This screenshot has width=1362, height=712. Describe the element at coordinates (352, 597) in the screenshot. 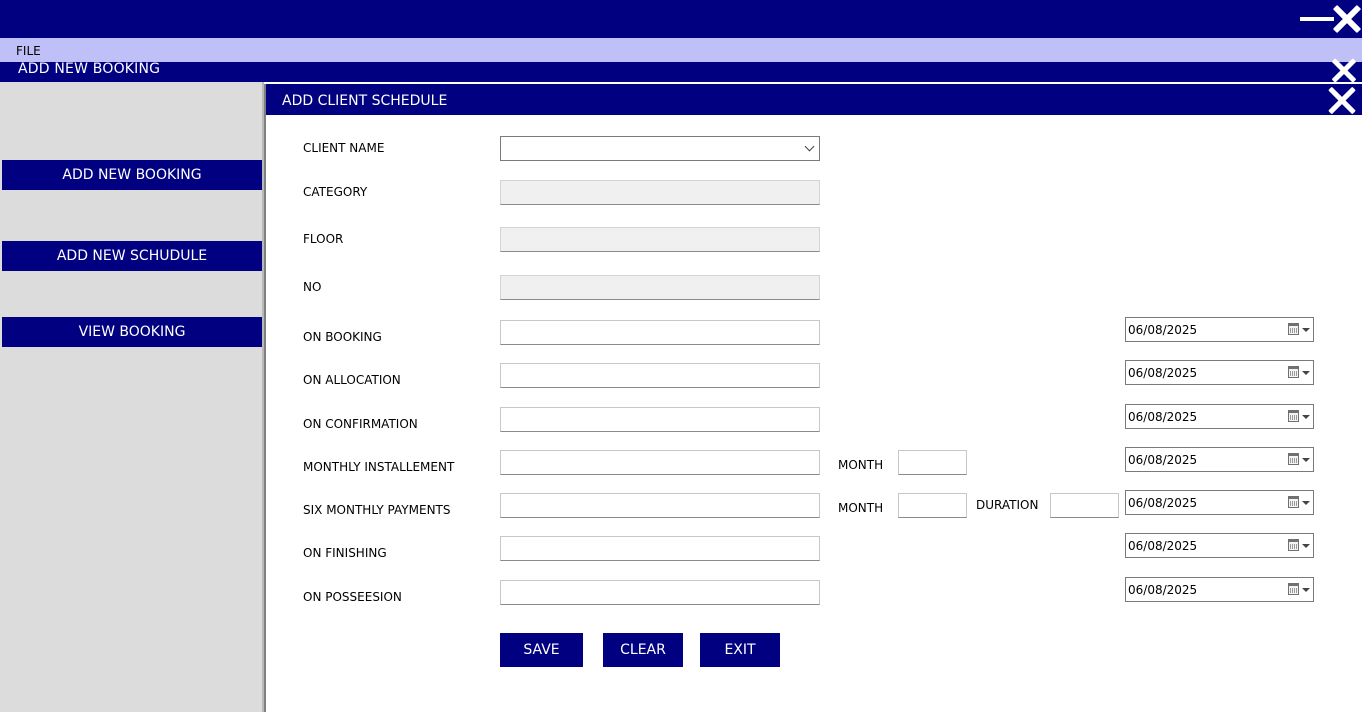

I see `on-posseesion-label: ON POSSEESION` at that location.